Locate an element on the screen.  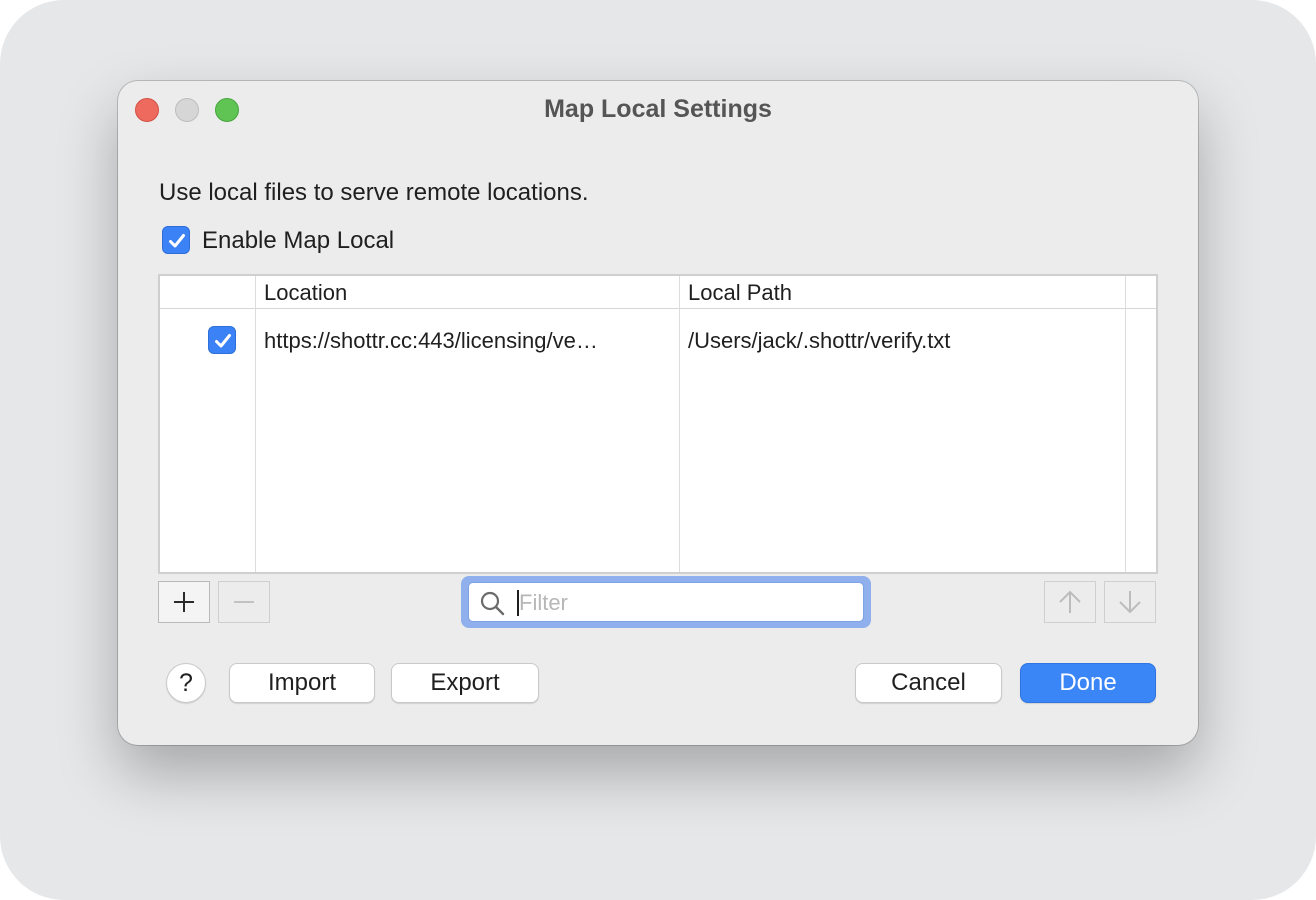
export-button: Export is located at coordinates (465, 683).